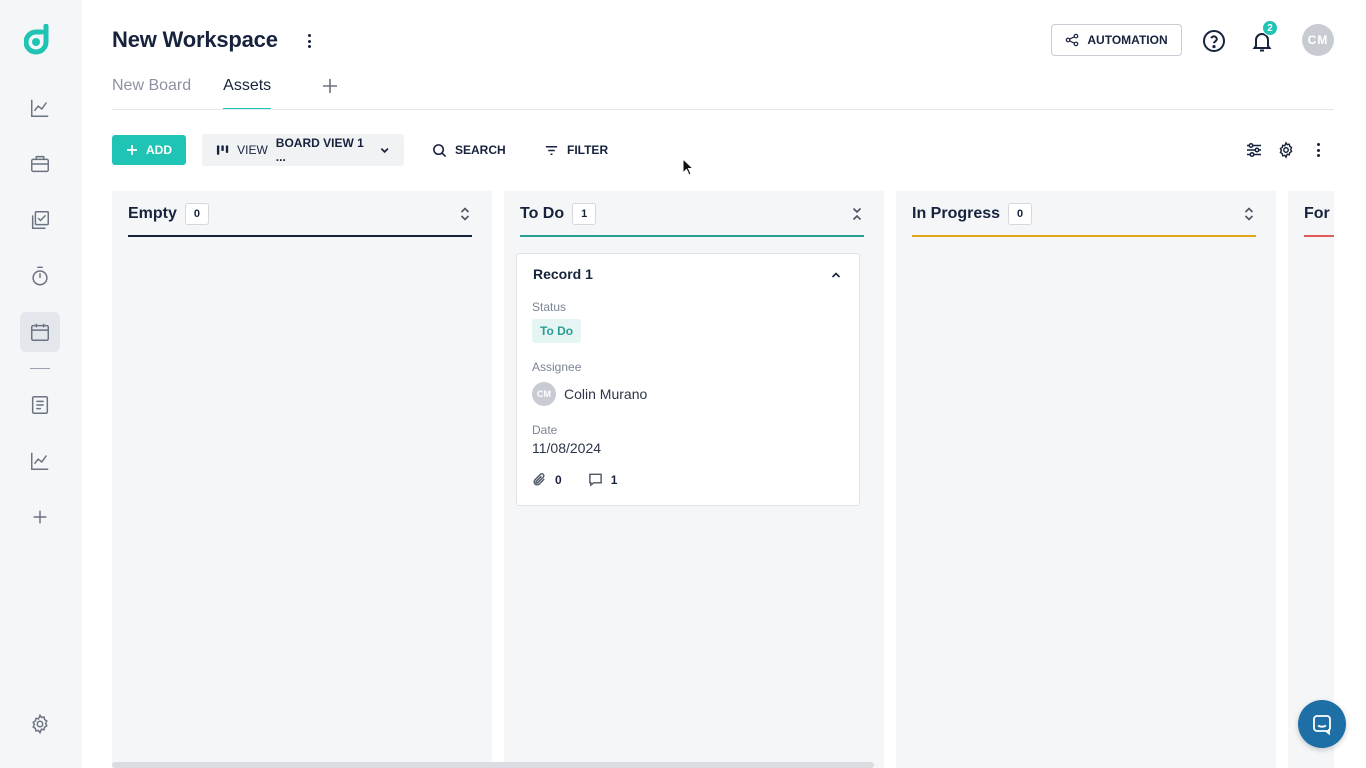  I want to click on column-header: Empty 0, so click(300, 214).